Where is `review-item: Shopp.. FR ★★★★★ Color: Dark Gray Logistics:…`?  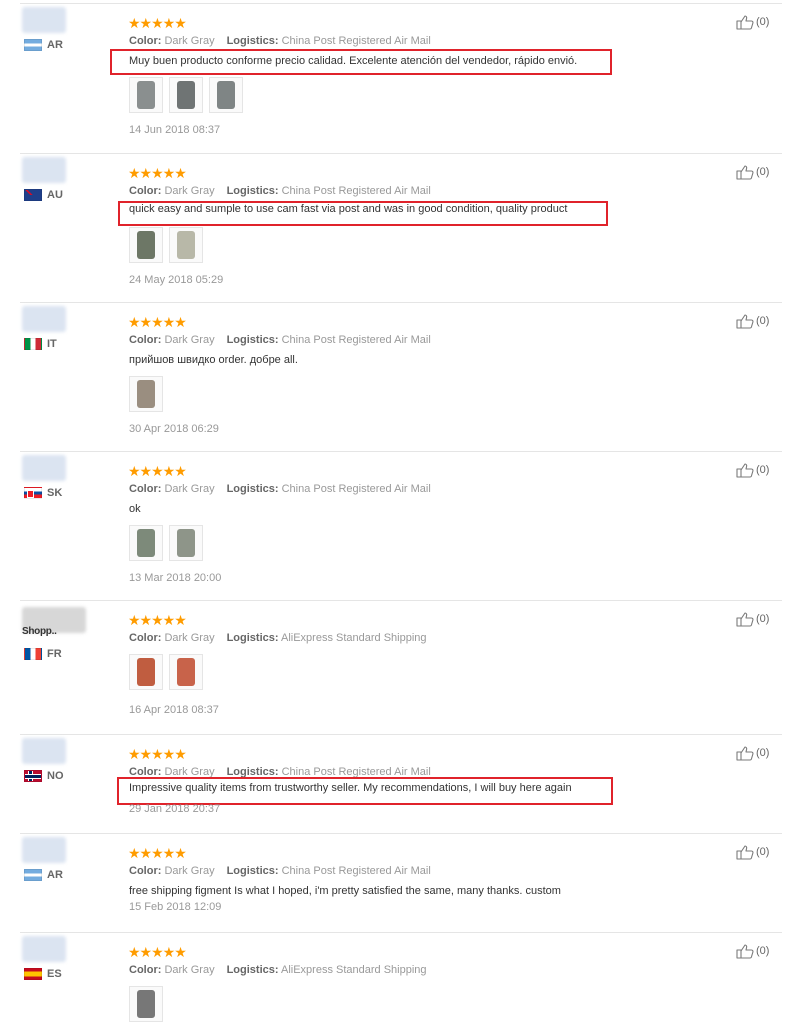
review-item: Shopp.. FR ★★★★★ Color: Dark Gray Logistics:… is located at coordinates (400, 667).